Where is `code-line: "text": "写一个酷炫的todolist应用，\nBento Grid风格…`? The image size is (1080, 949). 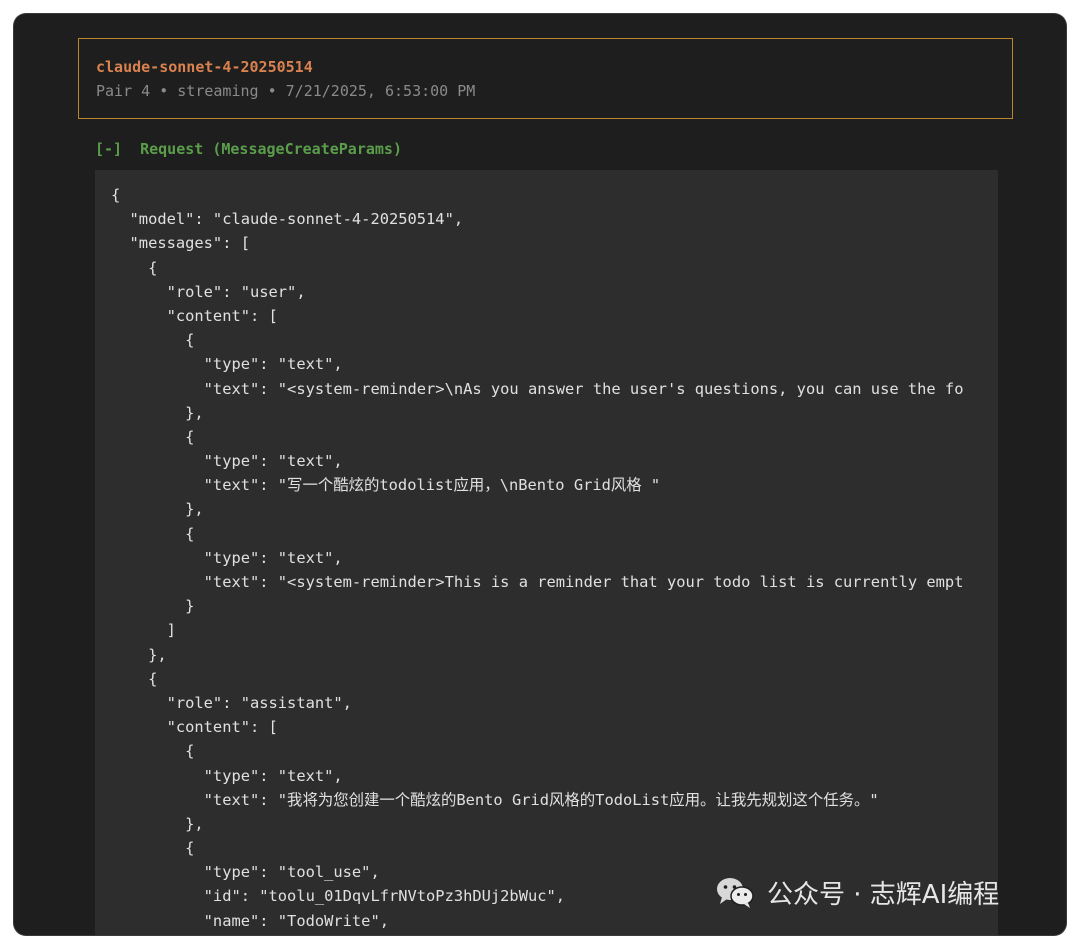
code-line: "text": "写一个酷炫的todolist应用，\nBento Grid风格… is located at coordinates (386, 485).